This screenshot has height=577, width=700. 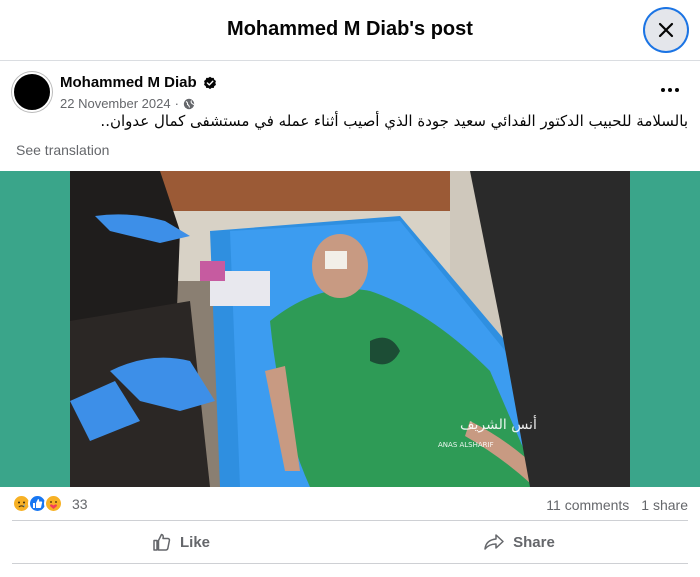 What do you see at coordinates (466, 445) in the screenshot?
I see `video-watermark: ANAS ALSHARIF` at bounding box center [466, 445].